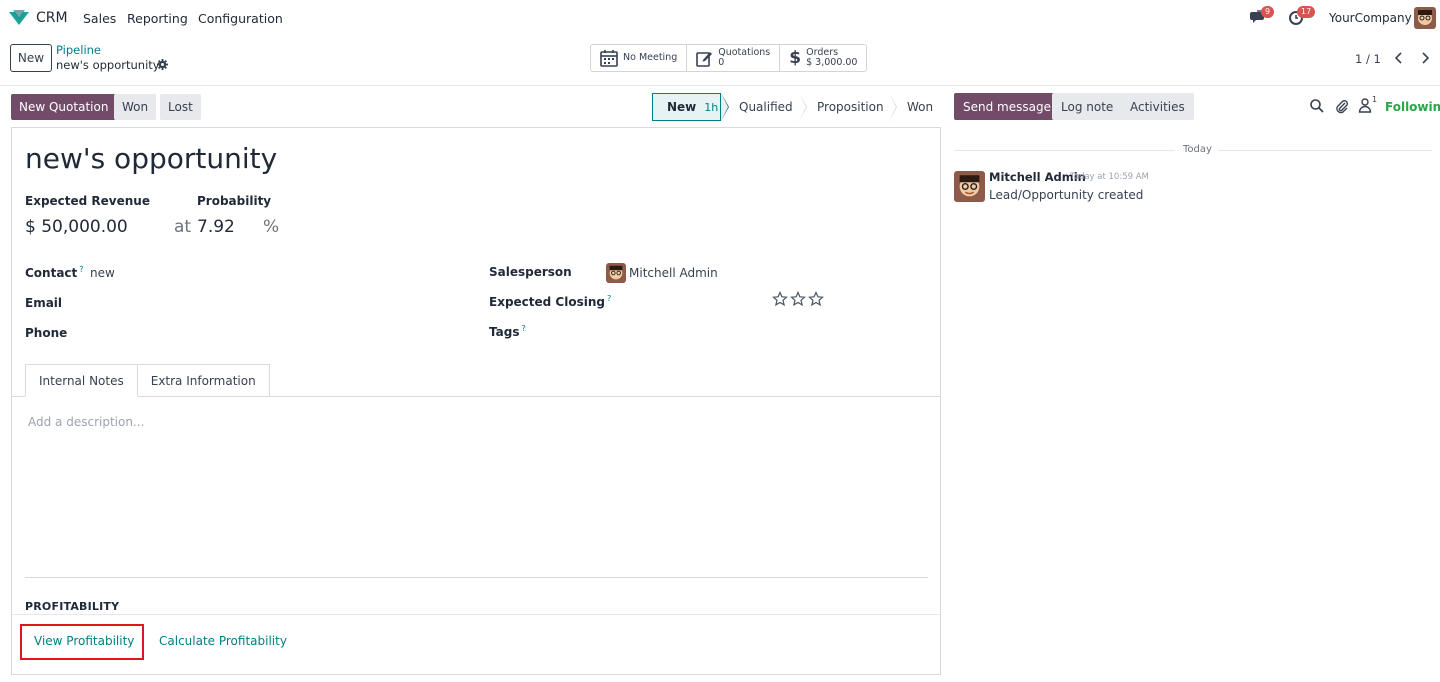 This screenshot has height=682, width=1440. Describe the element at coordinates (609, 298) in the screenshot. I see `expected-closing-help-mark: ?` at that location.